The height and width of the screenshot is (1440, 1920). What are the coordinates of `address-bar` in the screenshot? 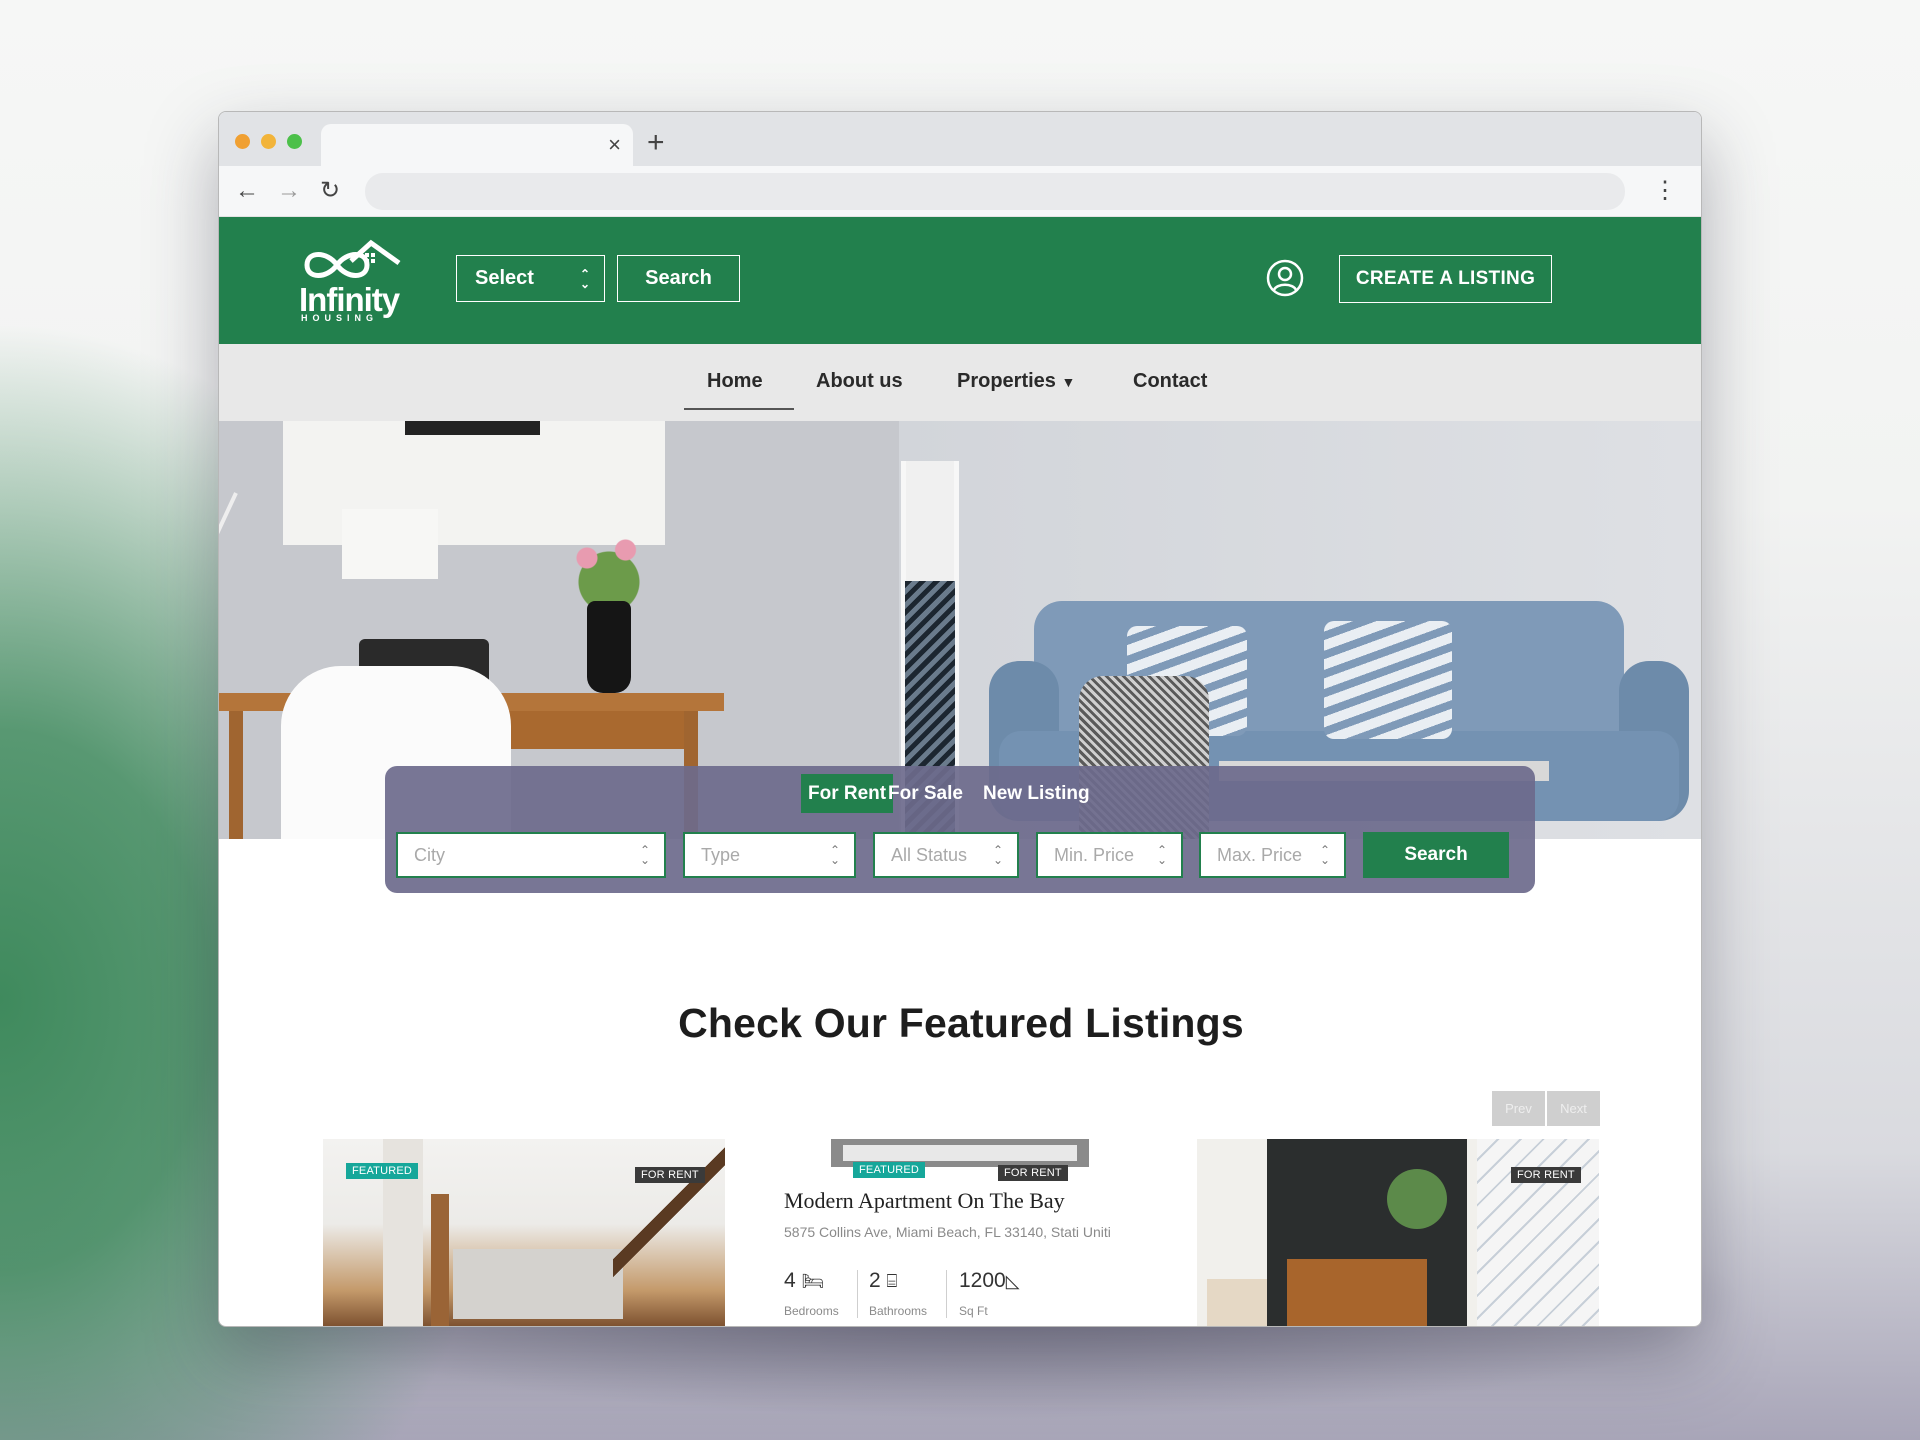 It's located at (995, 191).